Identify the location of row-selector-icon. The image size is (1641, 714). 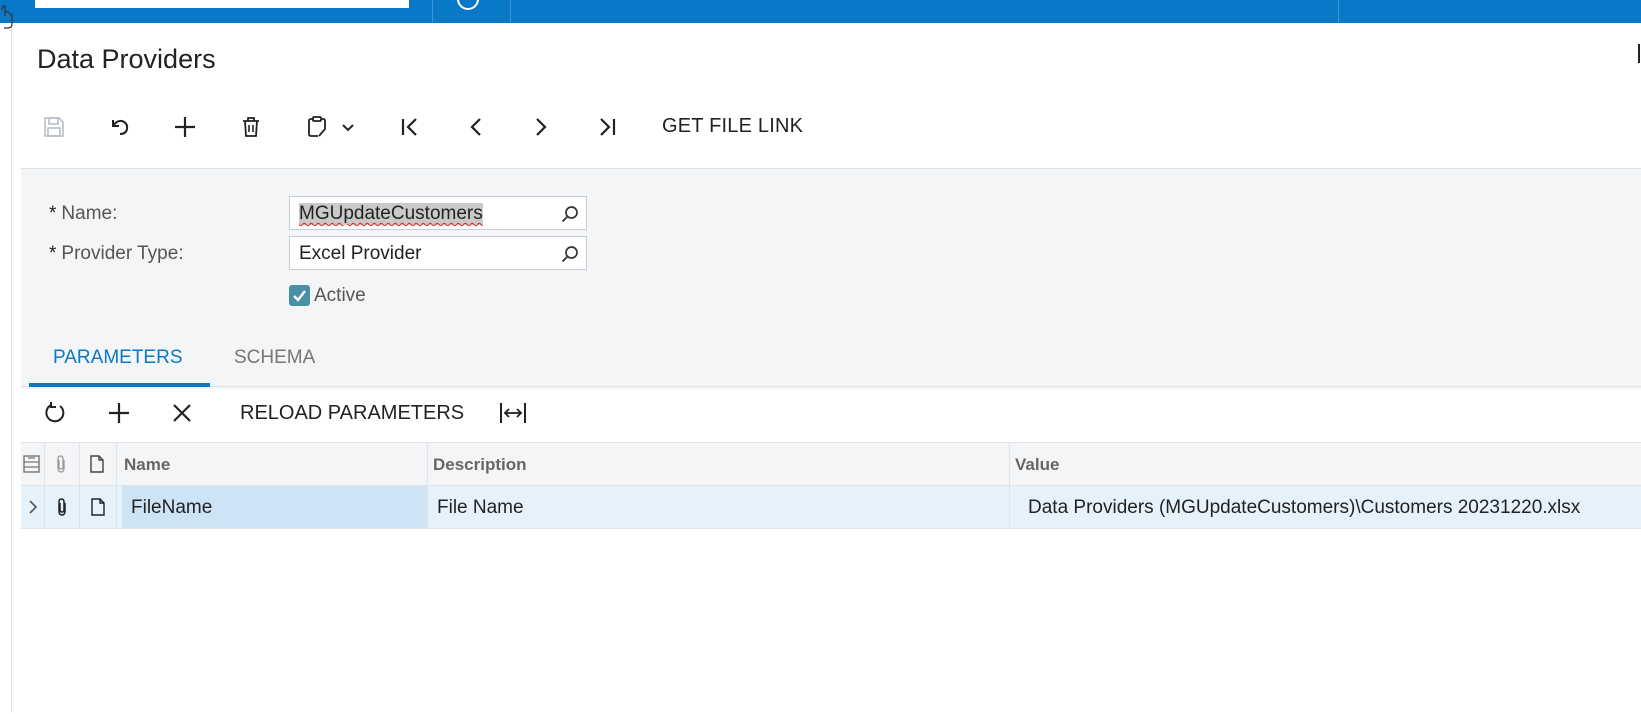
(32, 464).